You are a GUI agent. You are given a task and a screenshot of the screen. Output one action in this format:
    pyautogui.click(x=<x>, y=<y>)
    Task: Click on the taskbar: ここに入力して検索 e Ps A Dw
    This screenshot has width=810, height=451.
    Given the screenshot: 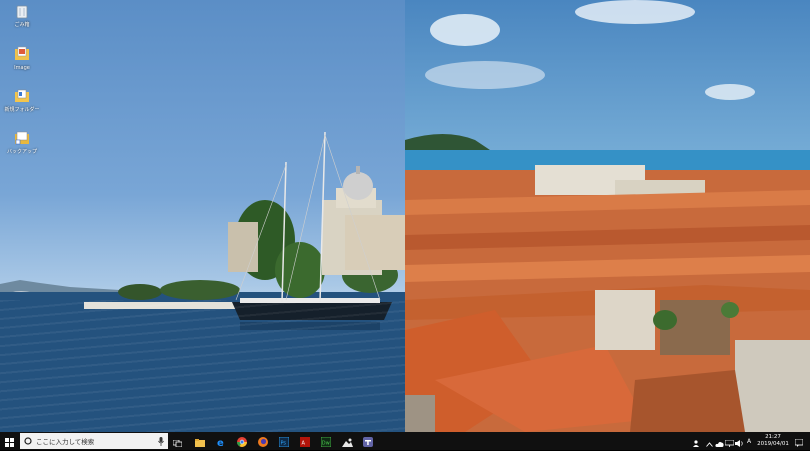 What is the action you would take?
    pyautogui.click(x=202, y=441)
    